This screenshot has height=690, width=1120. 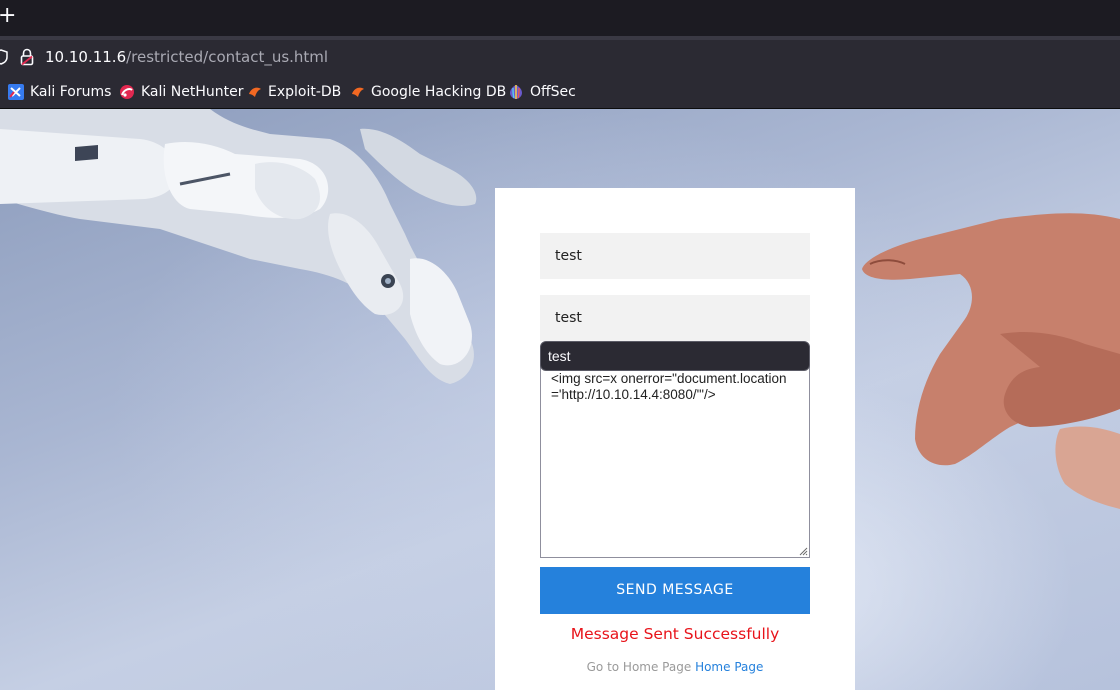 I want to click on email-input: test, so click(x=675, y=318).